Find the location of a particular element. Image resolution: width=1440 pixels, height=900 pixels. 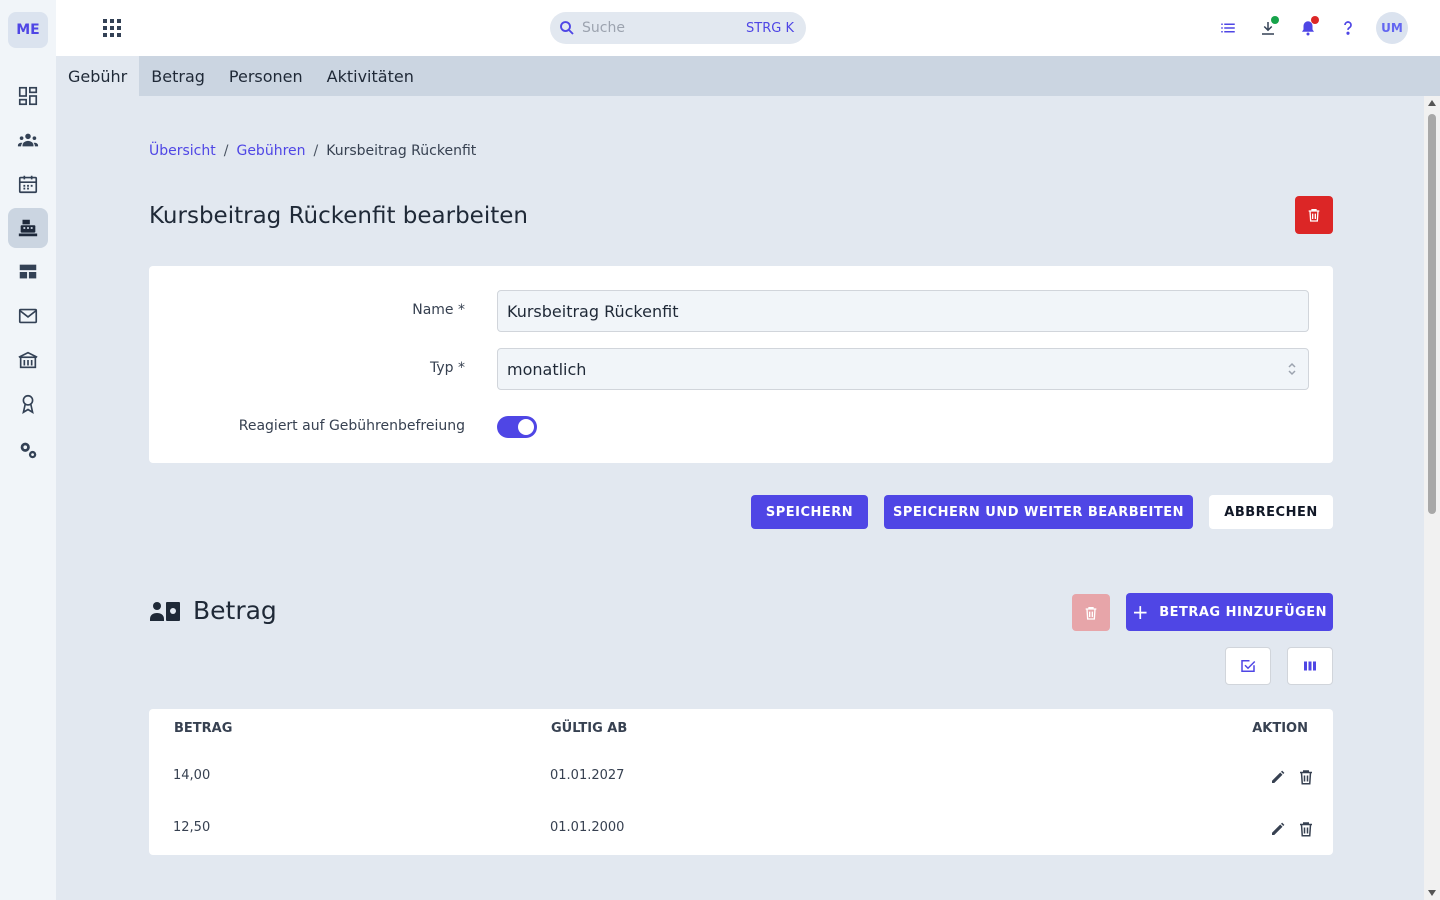

table-icon is located at coordinates (28, 271).